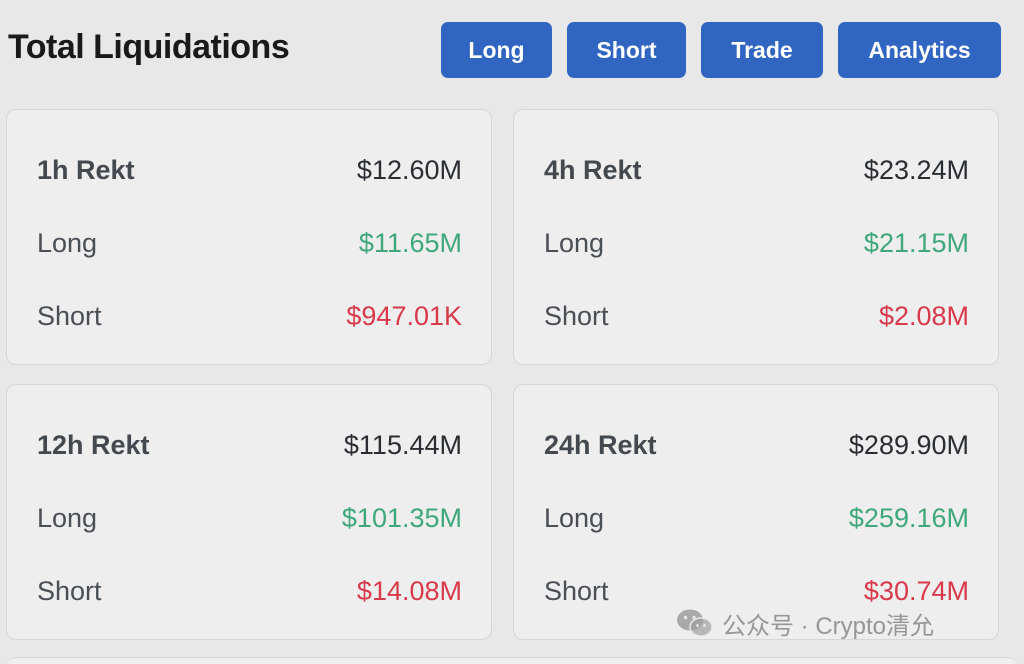  I want to click on long-button: Long, so click(496, 50).